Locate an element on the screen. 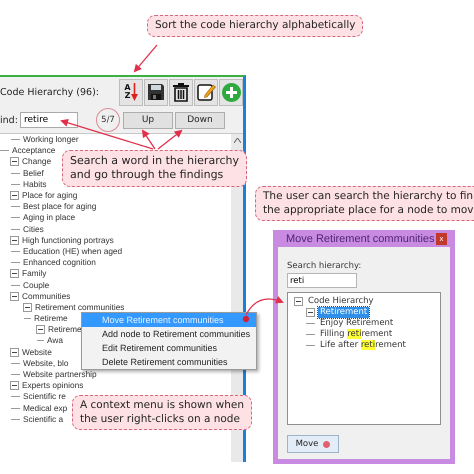  tree-item: Habits is located at coordinates (35, 184).